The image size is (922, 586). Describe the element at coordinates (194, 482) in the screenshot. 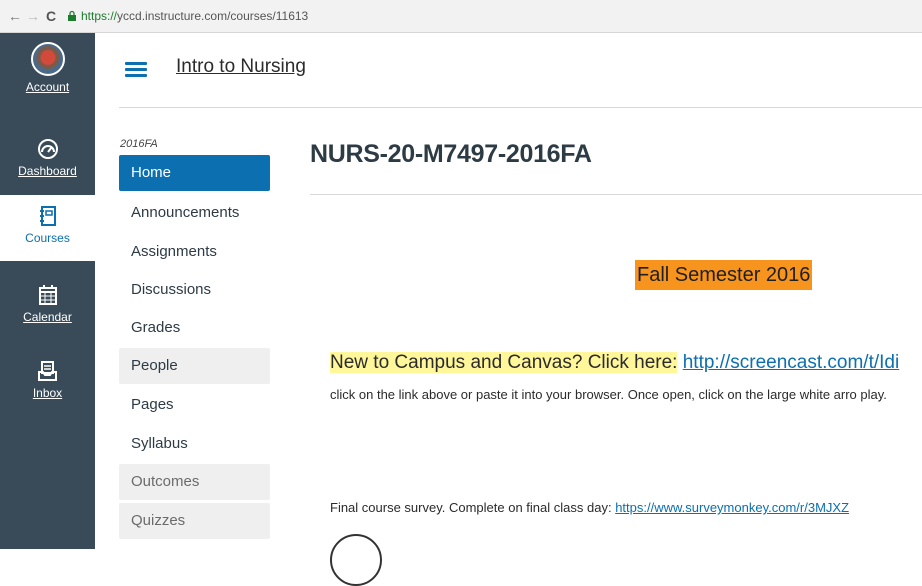

I see `course-nav-outcomes: Outcomes` at that location.